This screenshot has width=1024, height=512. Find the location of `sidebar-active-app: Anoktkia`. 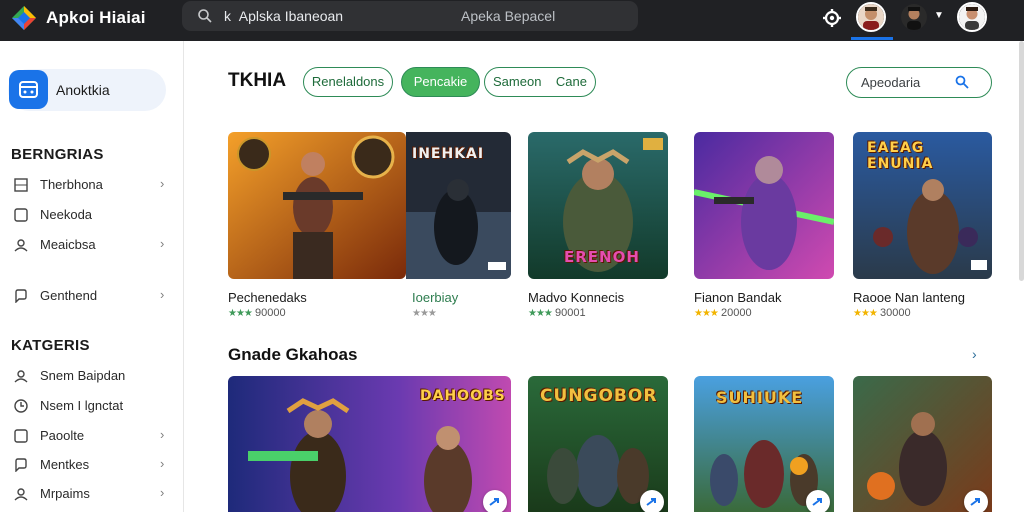

sidebar-active-app: Anoktkia is located at coordinates (87, 90).